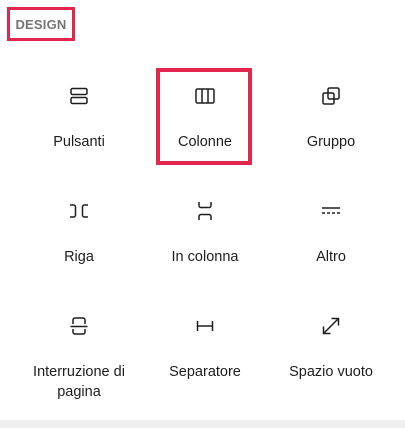 The width and height of the screenshot is (405, 428). I want to click on row-icon, so click(79, 211).